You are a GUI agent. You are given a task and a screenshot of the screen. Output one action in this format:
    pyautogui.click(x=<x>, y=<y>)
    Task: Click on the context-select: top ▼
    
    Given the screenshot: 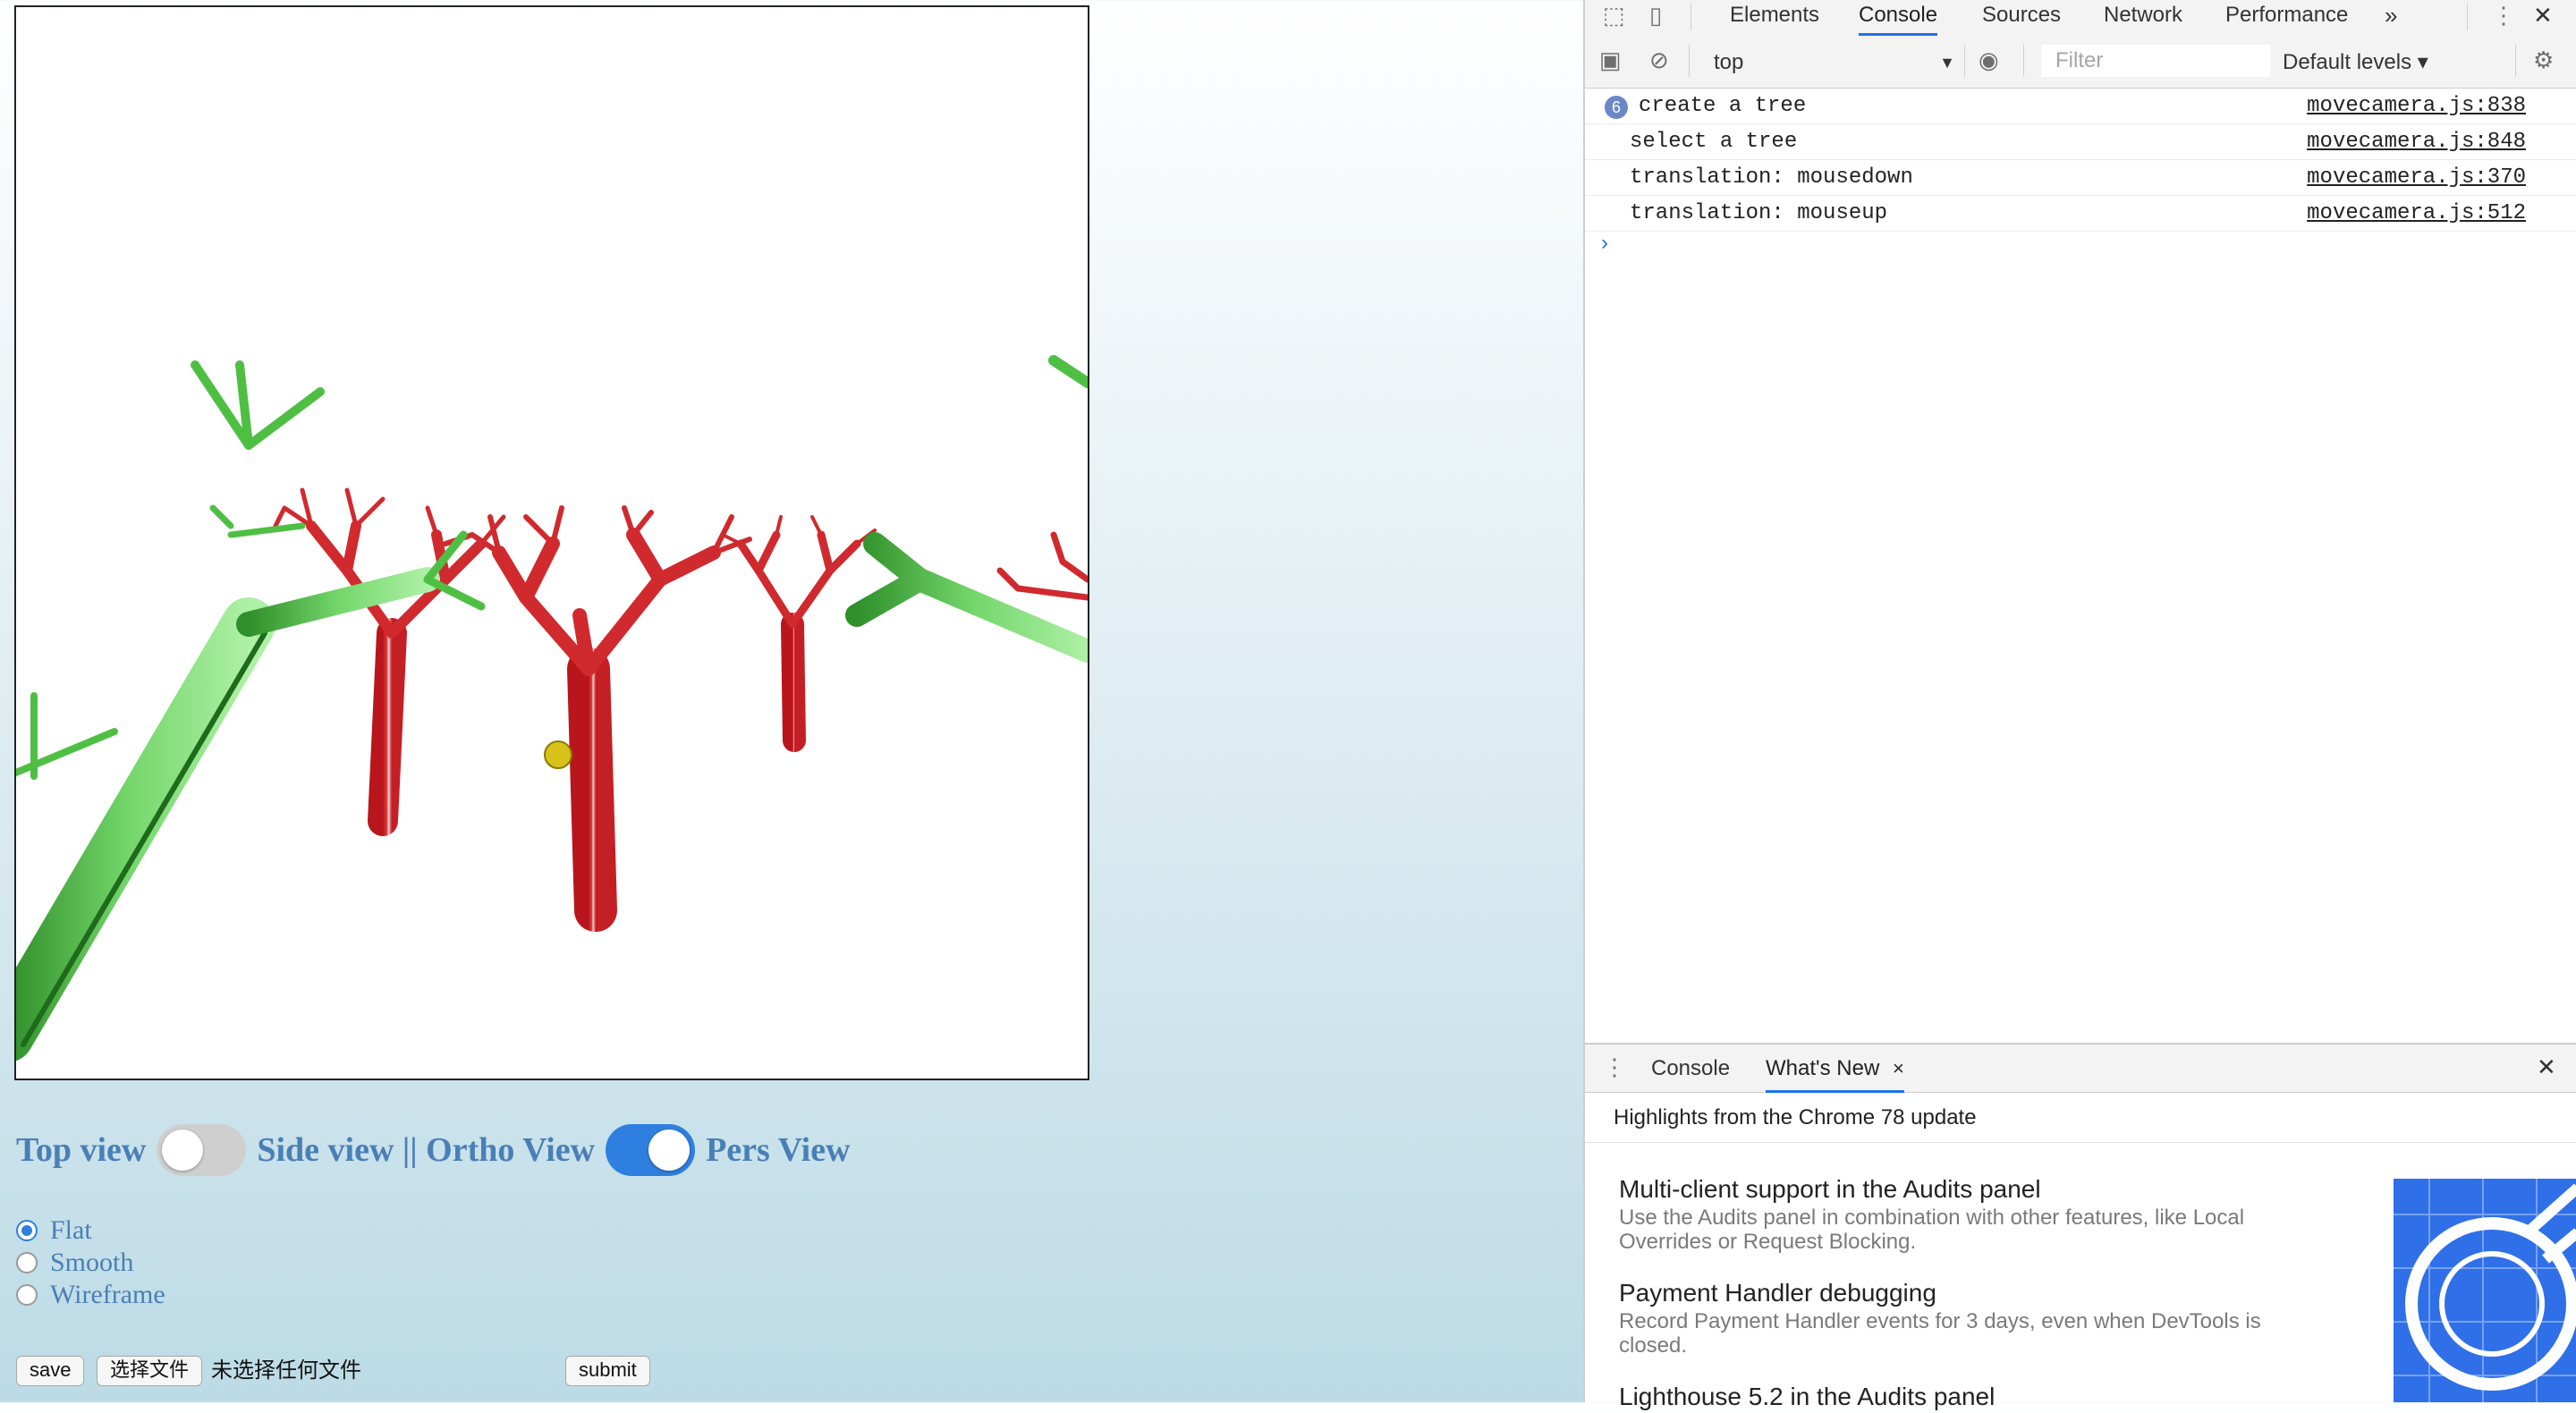 What is the action you would take?
    pyautogui.click(x=1834, y=62)
    